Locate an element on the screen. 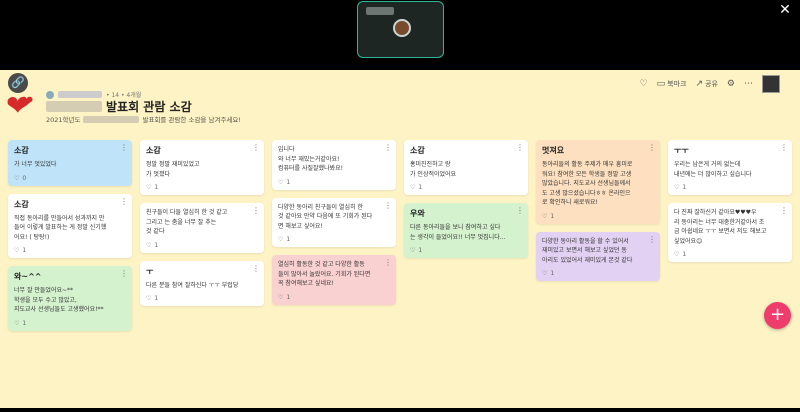  share-icon: ↗ is located at coordinates (699, 84).